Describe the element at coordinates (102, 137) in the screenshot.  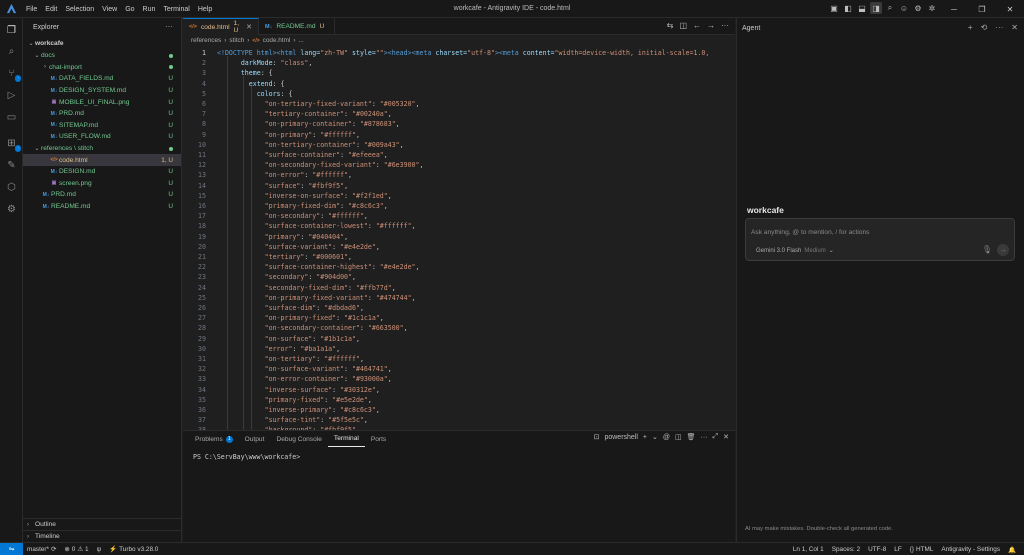
I see `file-item: M↓ USER_FLOW.md U` at that location.